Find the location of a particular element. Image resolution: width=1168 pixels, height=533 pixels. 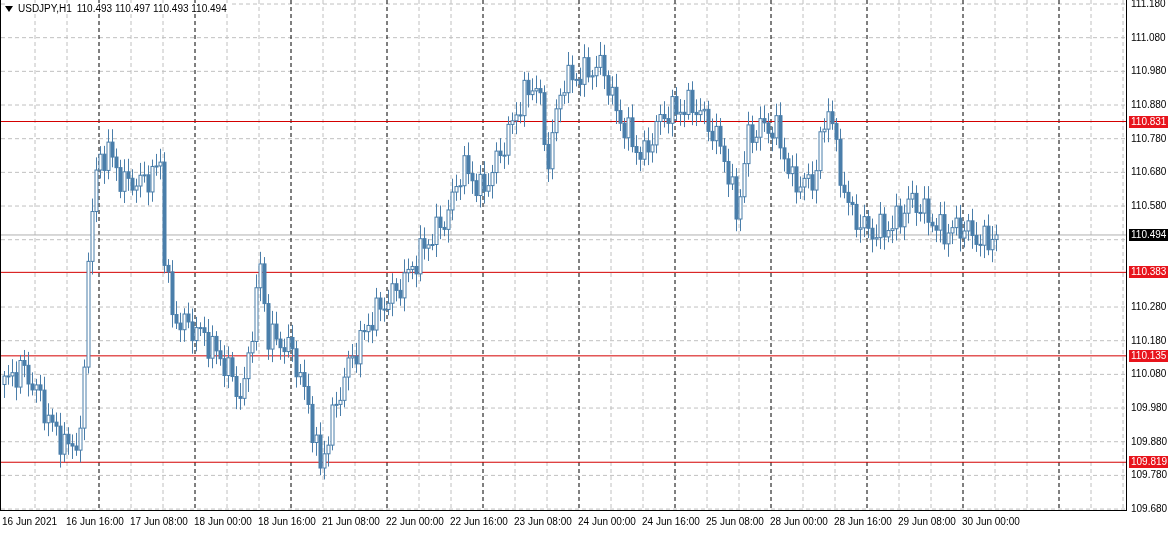

time-axis-label: 24 Jun 00:00 is located at coordinates (607, 521).